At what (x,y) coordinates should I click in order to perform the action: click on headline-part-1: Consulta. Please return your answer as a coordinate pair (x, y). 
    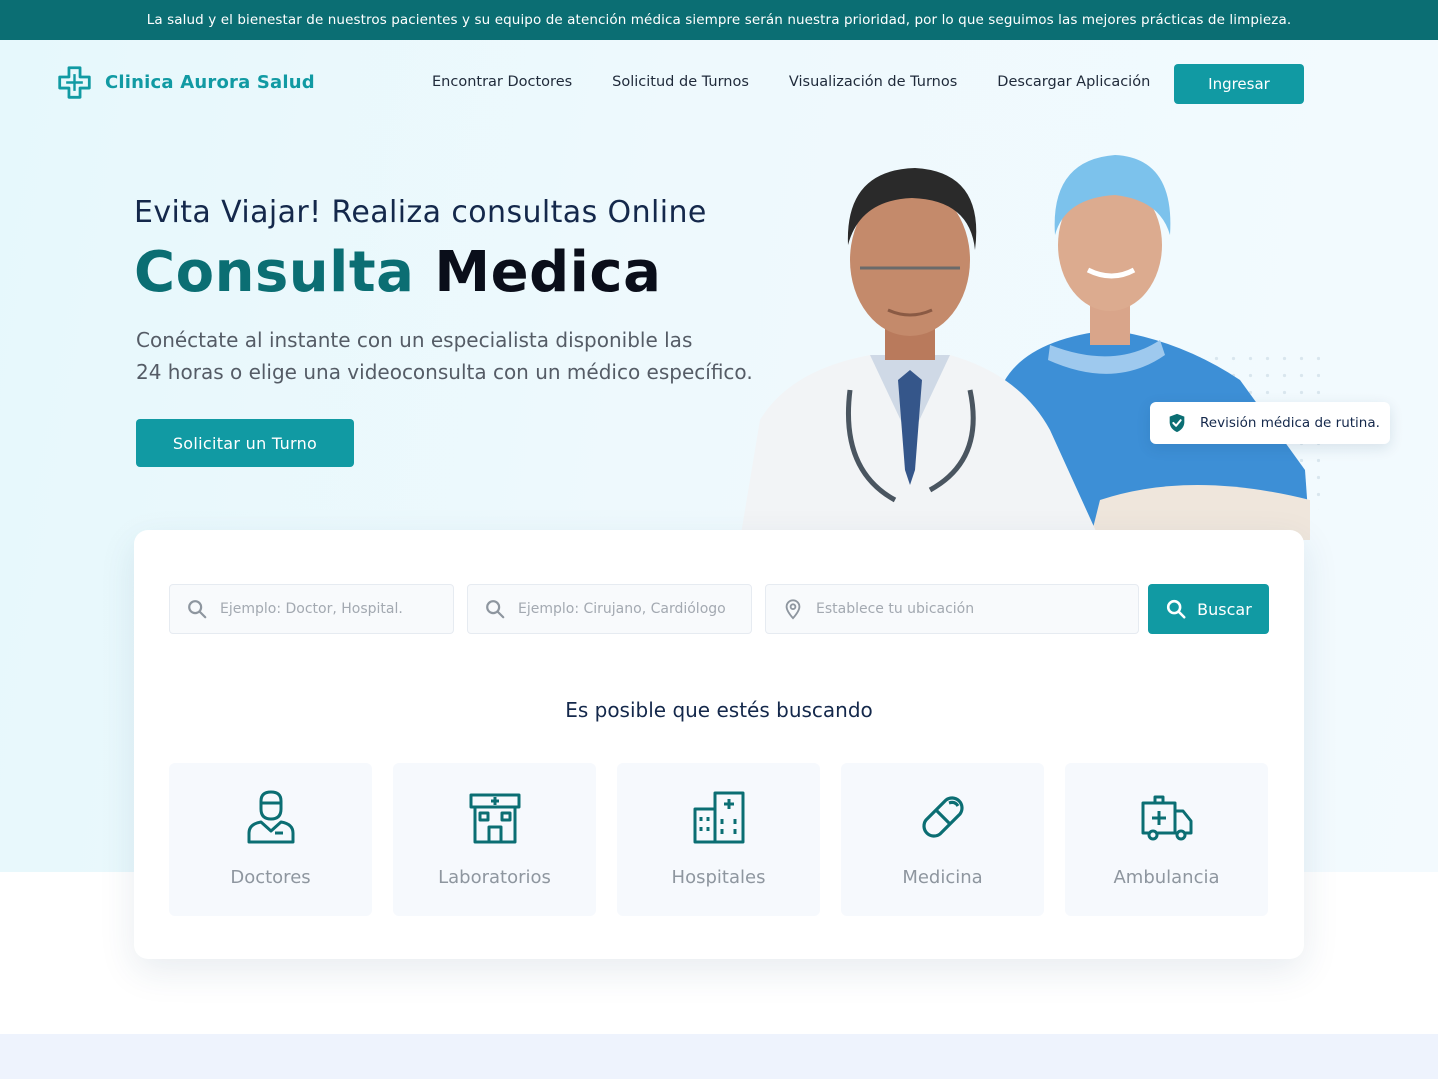
    Looking at the image, I should click on (274, 272).